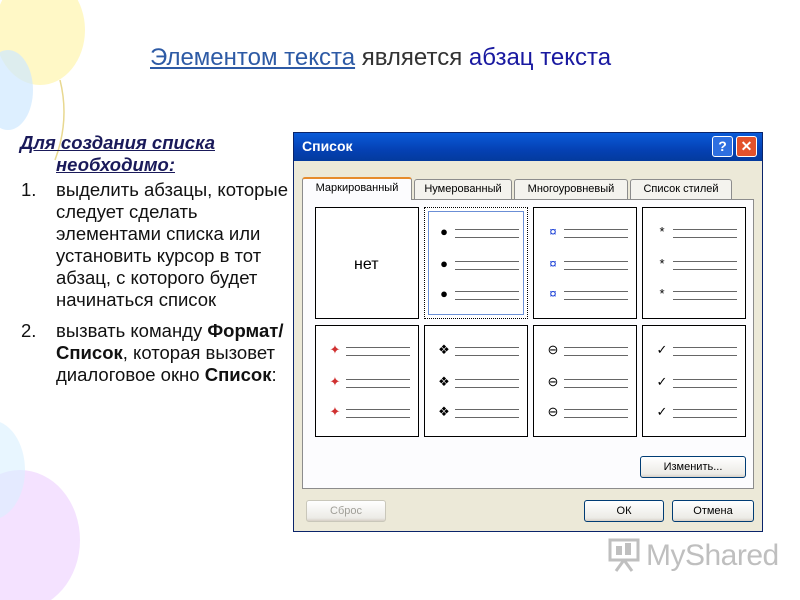  I want to click on close-button: ✕, so click(746, 146).